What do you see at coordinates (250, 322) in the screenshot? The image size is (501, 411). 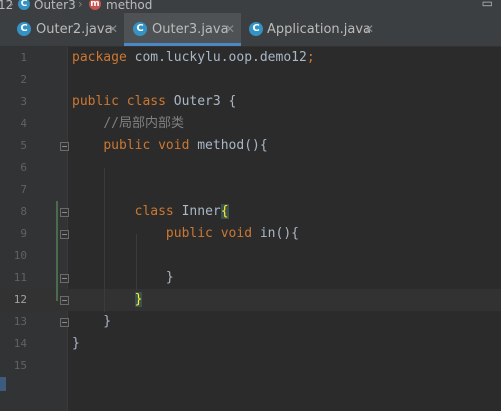 I see `code-line: 13 }` at bounding box center [250, 322].